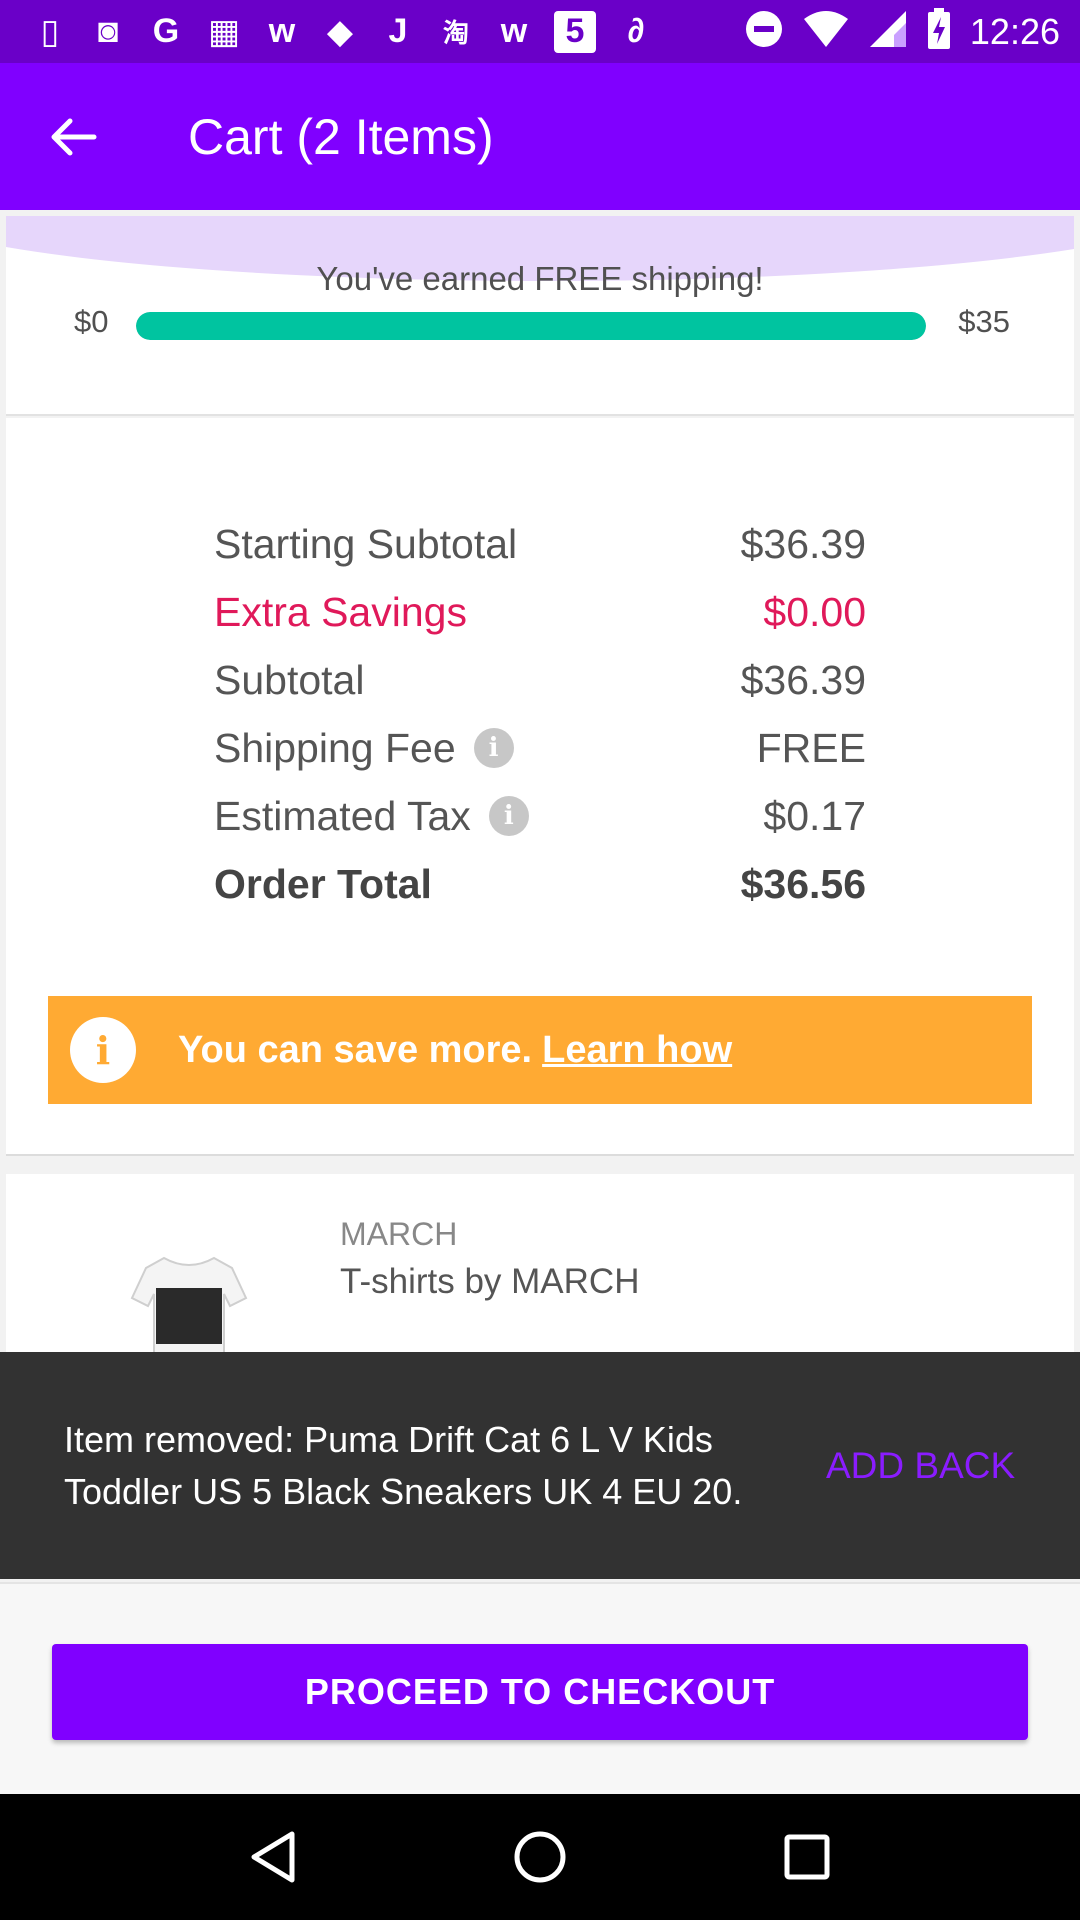  Describe the element at coordinates (341, 136) in the screenshot. I see `page-title: Cart (2 Items)` at that location.